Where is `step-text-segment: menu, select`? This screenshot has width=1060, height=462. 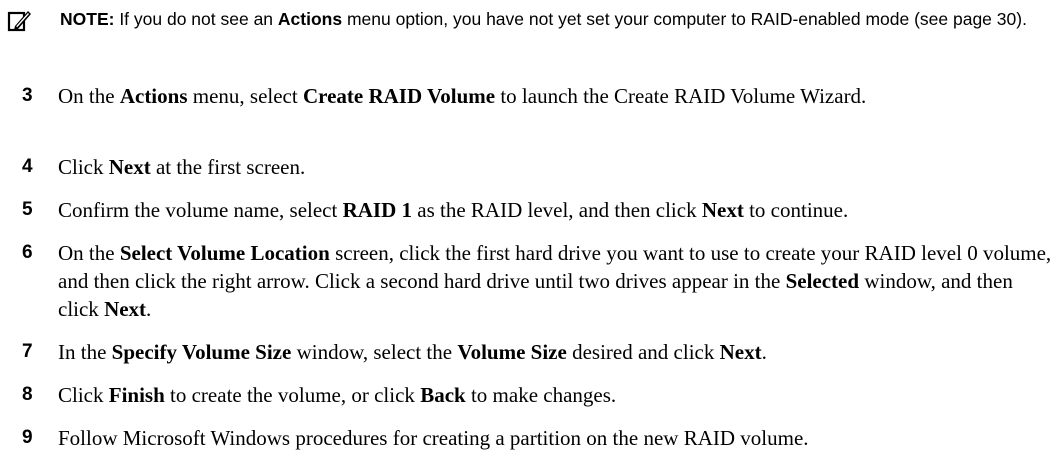 step-text-segment: menu, select is located at coordinates (245, 96).